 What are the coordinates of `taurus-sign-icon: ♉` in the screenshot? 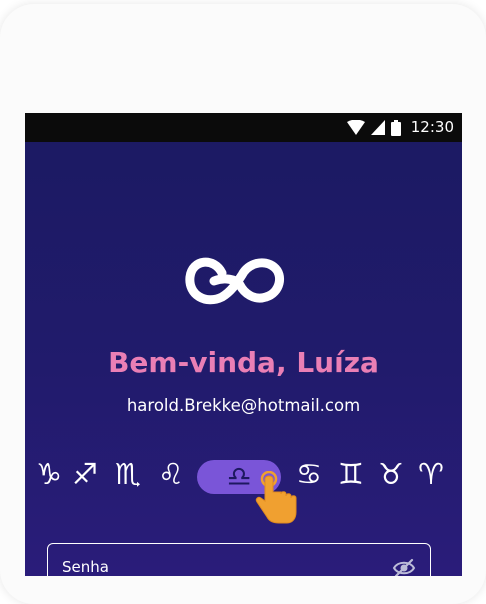 It's located at (391, 474).